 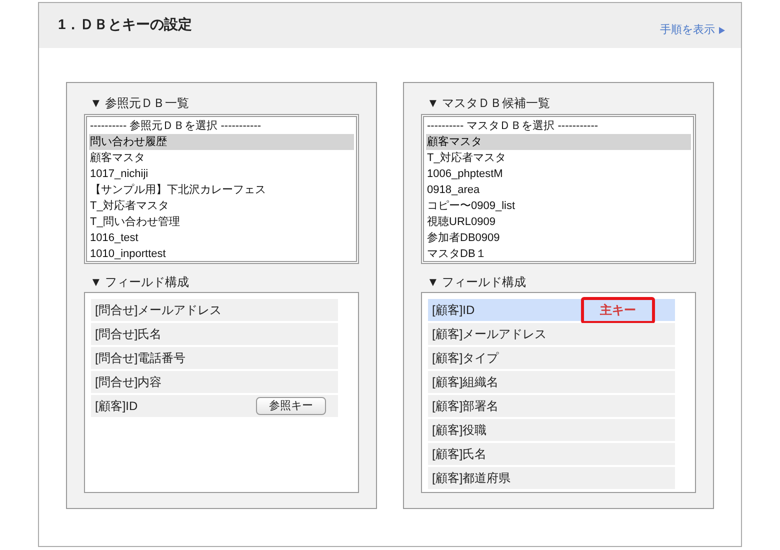 What do you see at coordinates (125, 24) in the screenshot?
I see `section-title: 1．ＤＢとキーの設定` at bounding box center [125, 24].